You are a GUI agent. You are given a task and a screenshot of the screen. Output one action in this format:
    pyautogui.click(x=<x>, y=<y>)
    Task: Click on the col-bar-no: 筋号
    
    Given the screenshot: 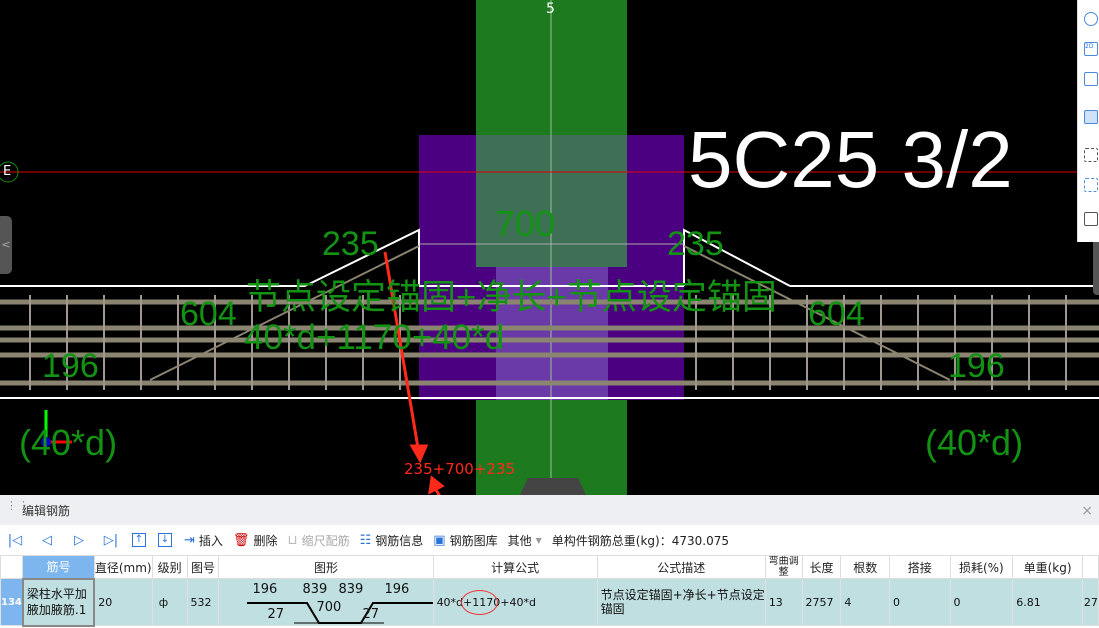 What is the action you would take?
    pyautogui.click(x=58, y=567)
    